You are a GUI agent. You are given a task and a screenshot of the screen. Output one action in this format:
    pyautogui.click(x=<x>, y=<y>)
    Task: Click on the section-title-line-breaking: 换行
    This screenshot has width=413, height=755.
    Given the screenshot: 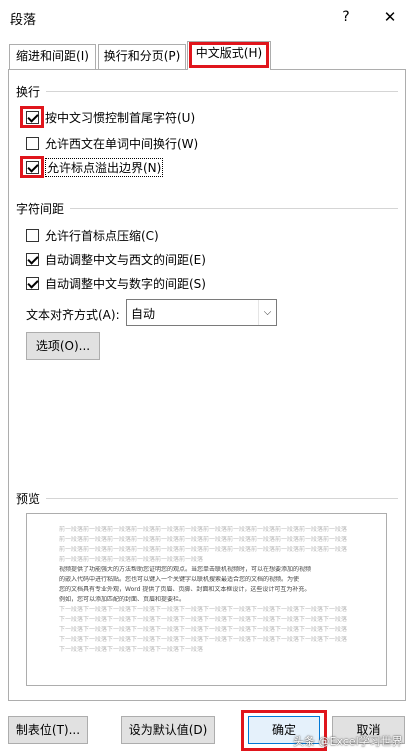 What is the action you would take?
    pyautogui.click(x=28, y=92)
    